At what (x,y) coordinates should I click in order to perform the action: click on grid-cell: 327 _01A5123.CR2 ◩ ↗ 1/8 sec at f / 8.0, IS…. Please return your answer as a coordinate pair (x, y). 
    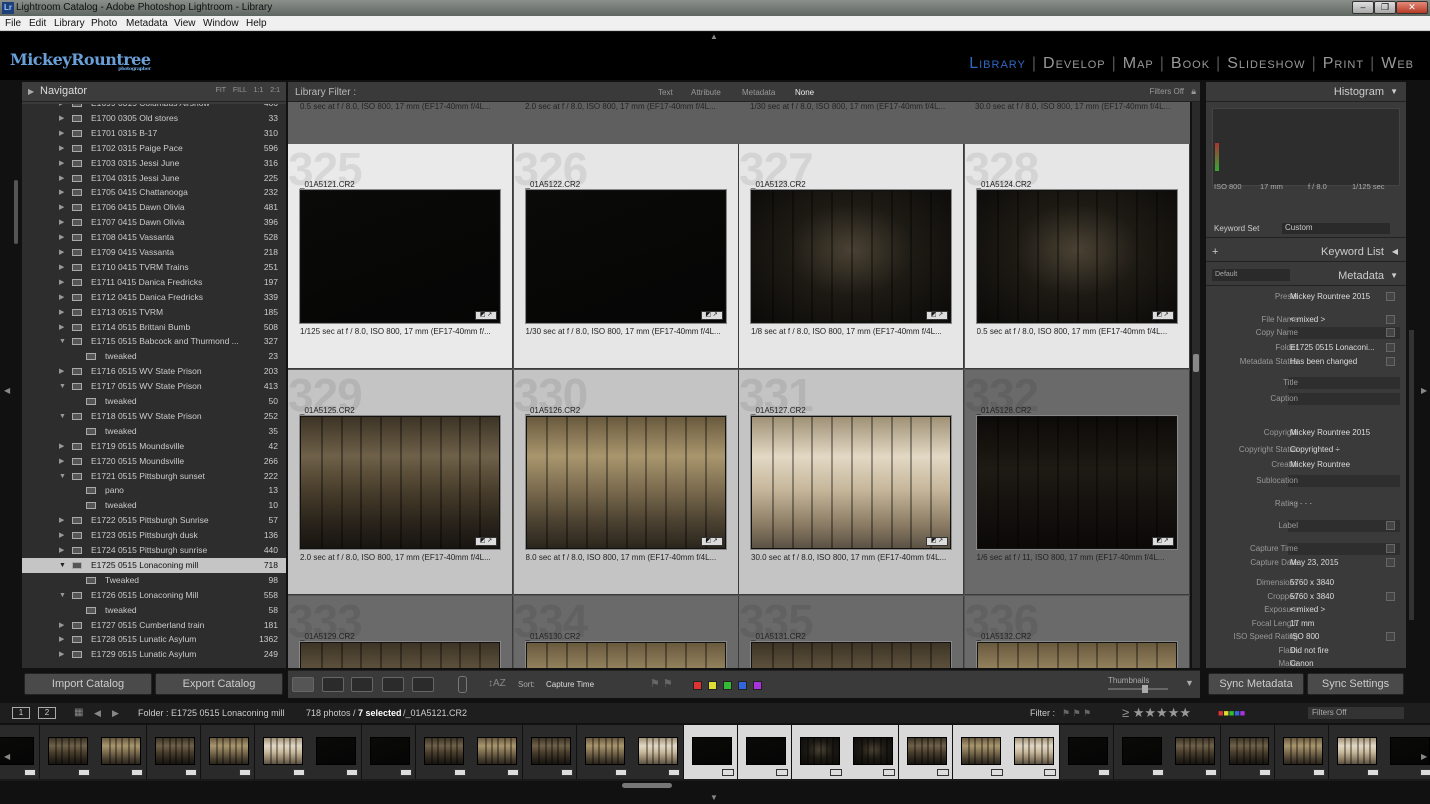
    Looking at the image, I should click on (851, 256).